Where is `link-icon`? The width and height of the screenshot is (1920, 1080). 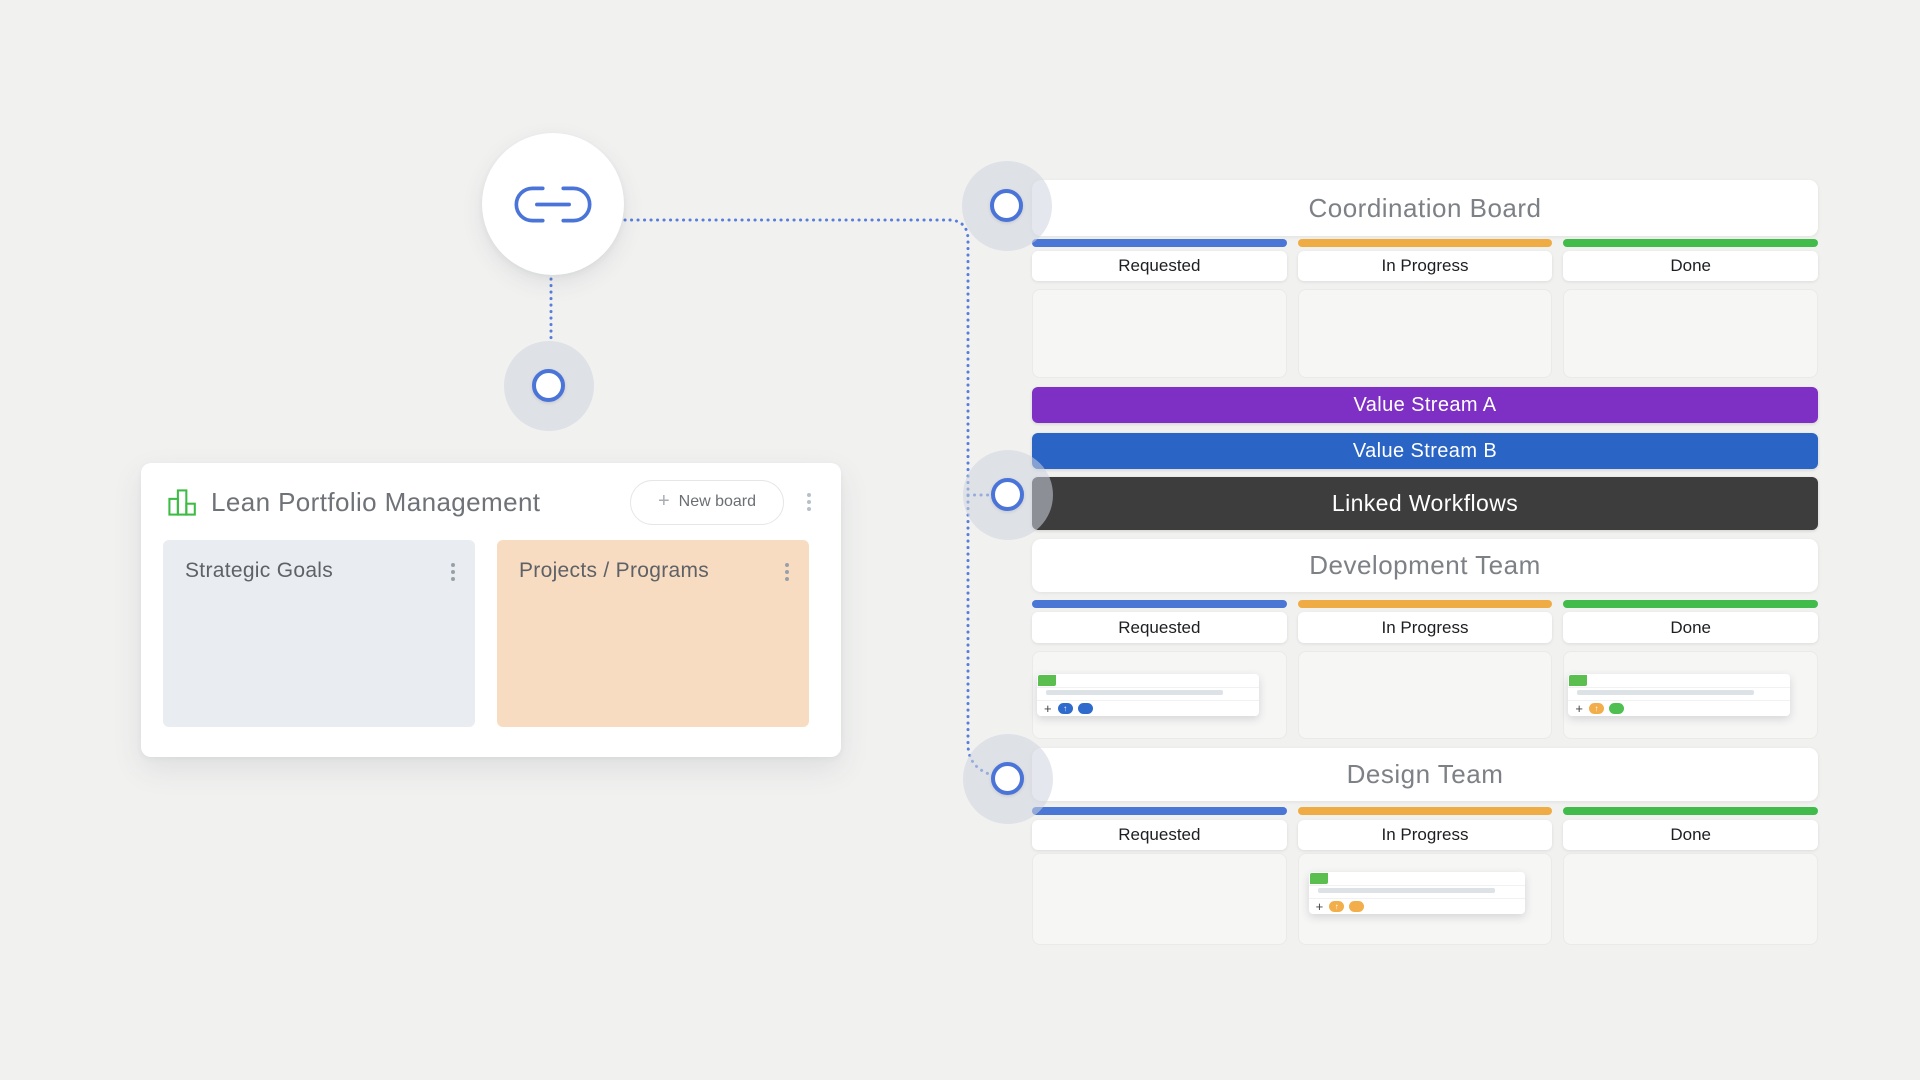
link-icon is located at coordinates (553, 204).